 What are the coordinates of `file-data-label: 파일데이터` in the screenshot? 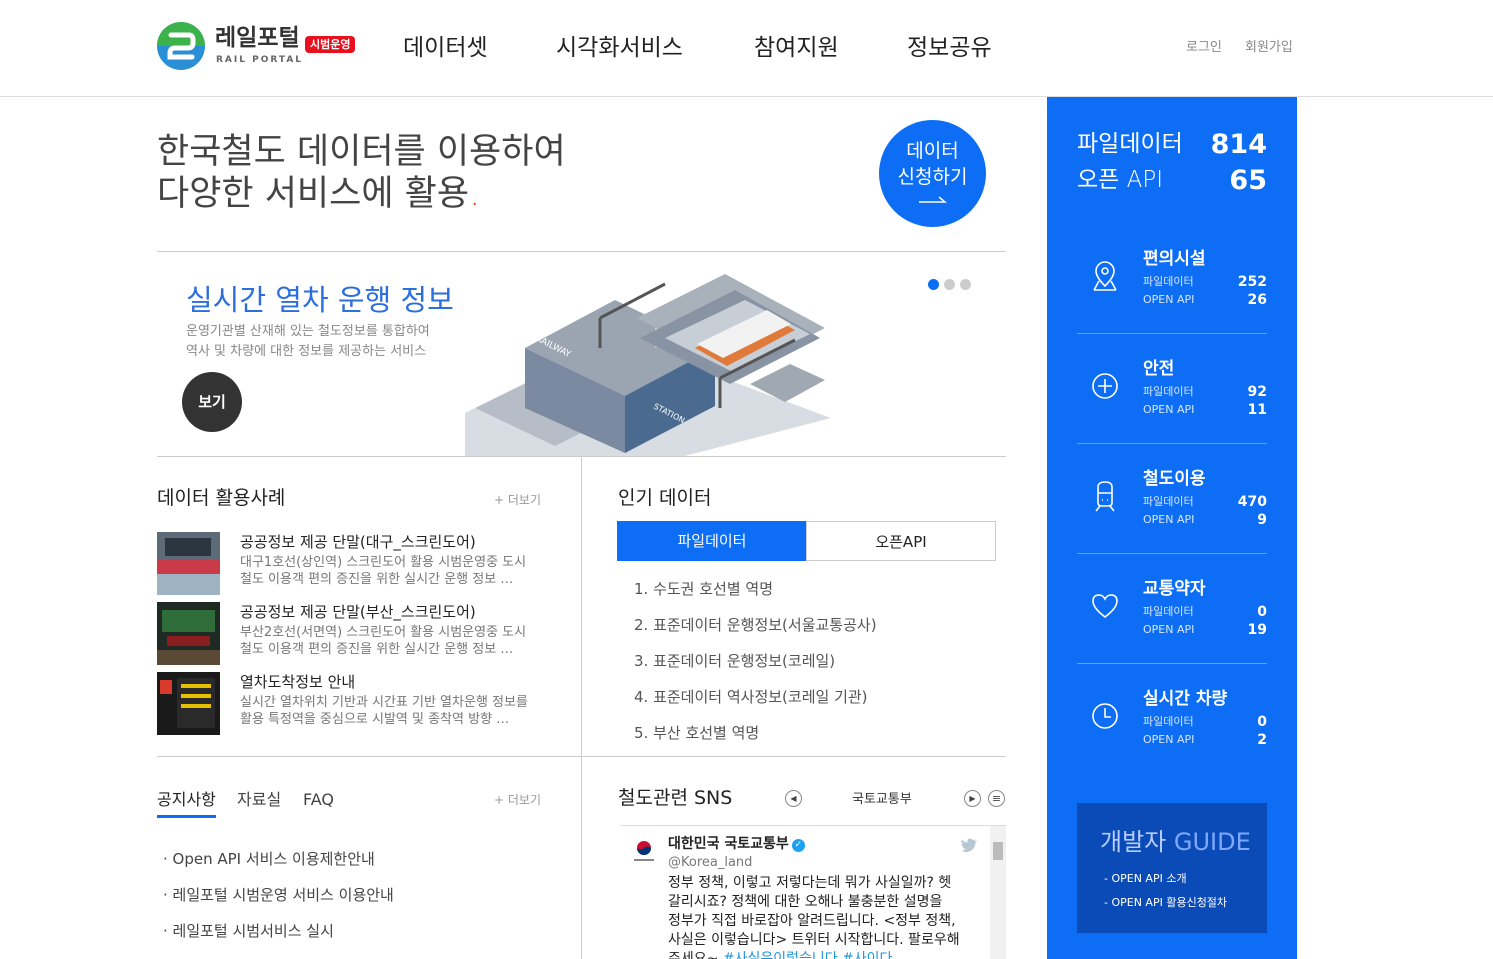 It's located at (1130, 144).